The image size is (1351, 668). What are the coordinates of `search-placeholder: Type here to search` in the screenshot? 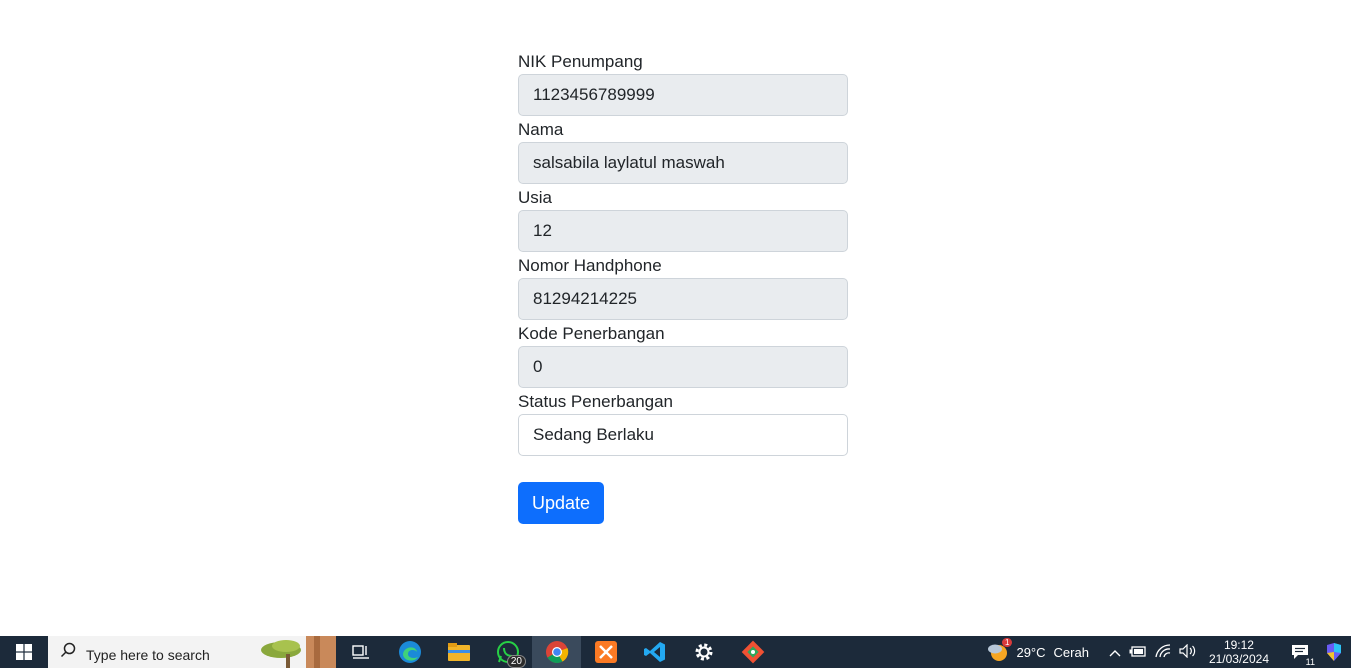 It's located at (148, 655).